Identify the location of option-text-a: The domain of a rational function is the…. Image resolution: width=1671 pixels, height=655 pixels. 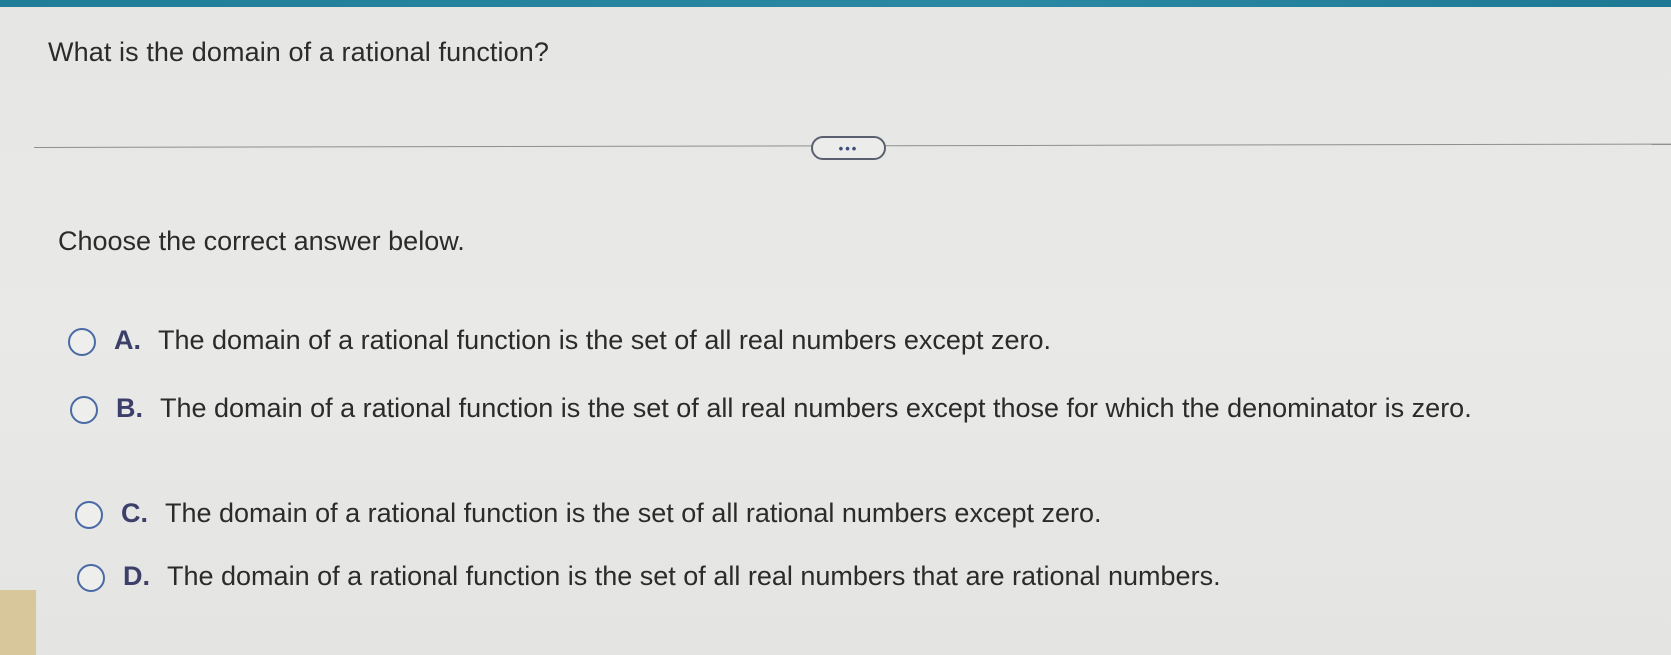
(604, 340).